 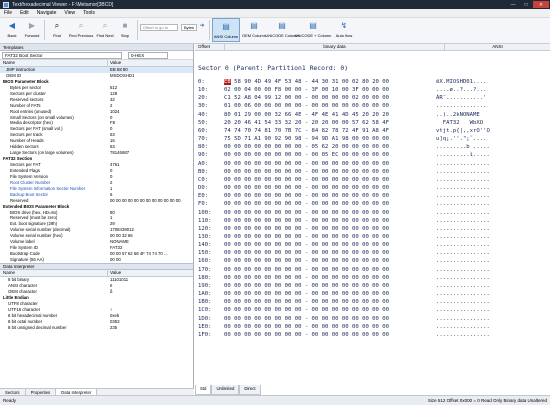 What do you see at coordinates (24, 13) in the screenshot?
I see `menu-edit: Edit` at bounding box center [24, 13].